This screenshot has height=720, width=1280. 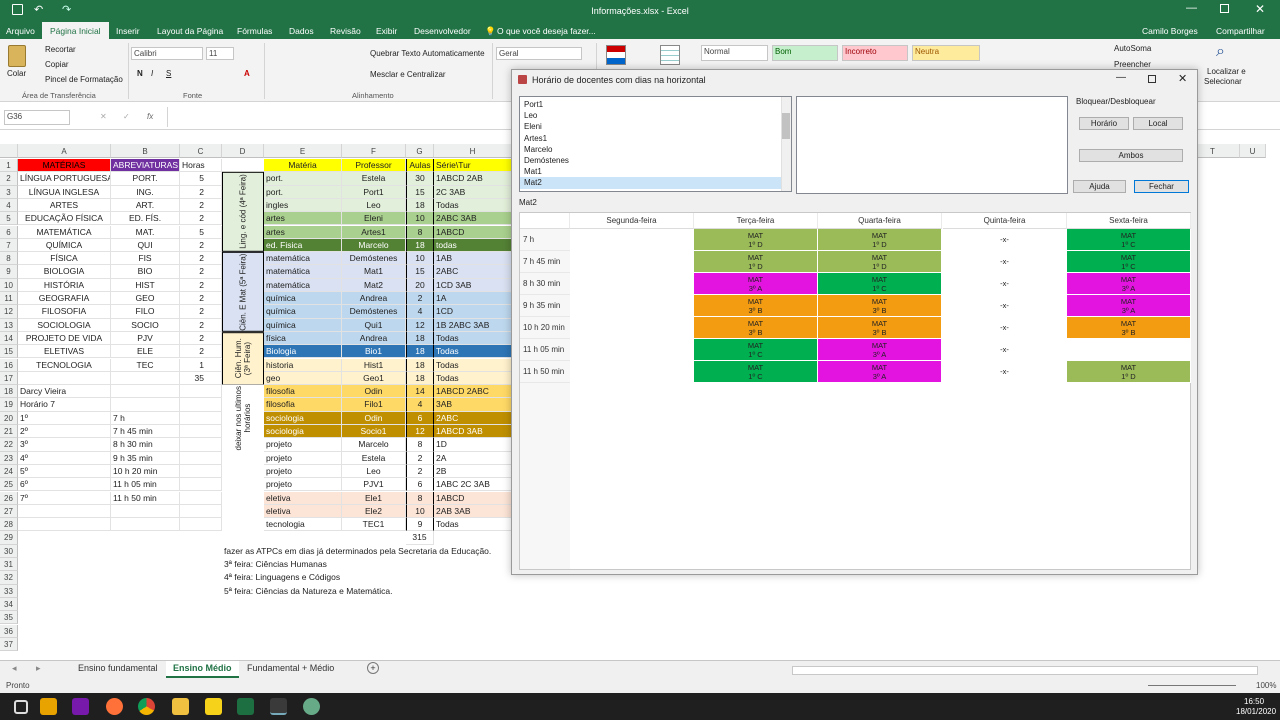 I want to click on cell-a: ELETIVAS, so click(x=64, y=352).